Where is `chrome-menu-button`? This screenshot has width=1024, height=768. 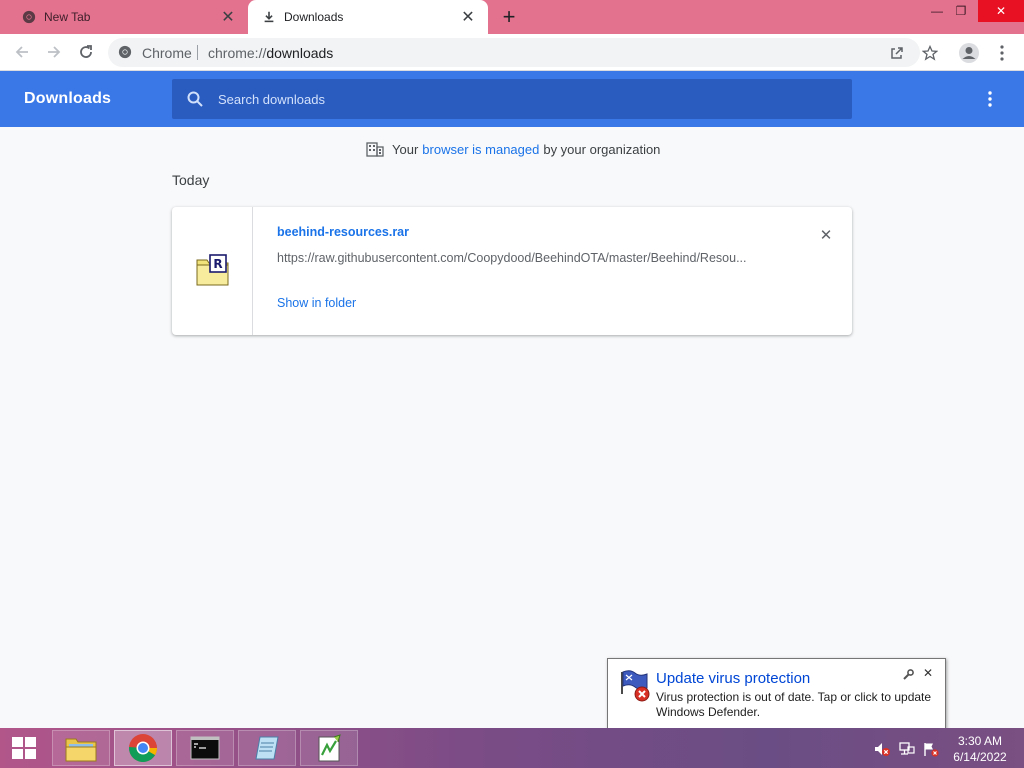
chrome-menu-button is located at coordinates (1002, 53).